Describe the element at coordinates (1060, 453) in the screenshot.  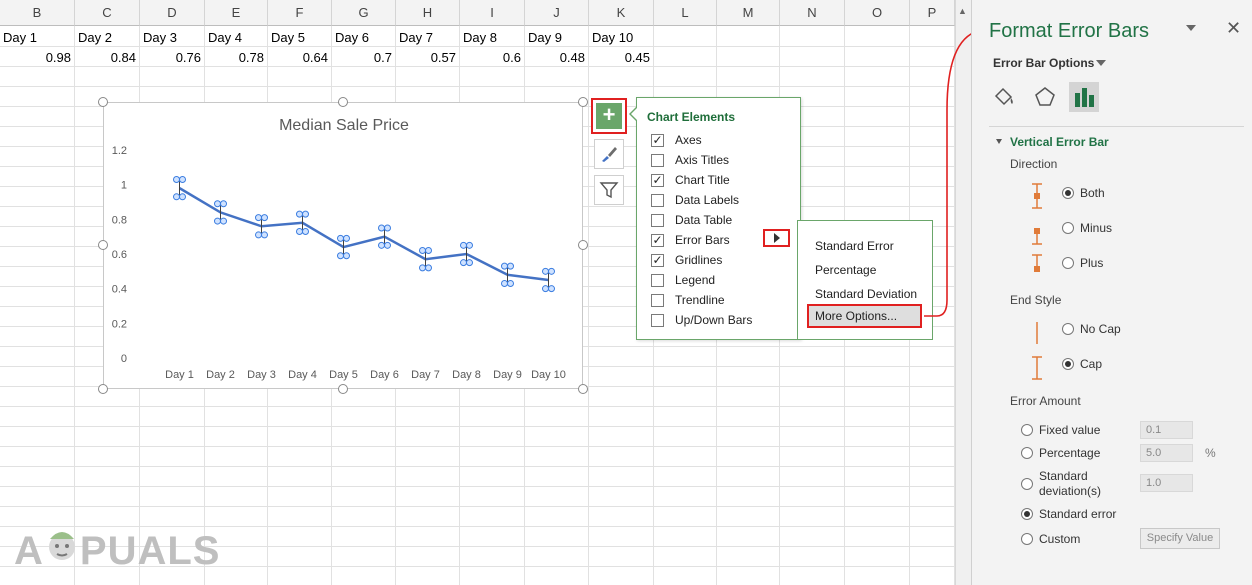
I see `percentage-option: Percentage` at that location.